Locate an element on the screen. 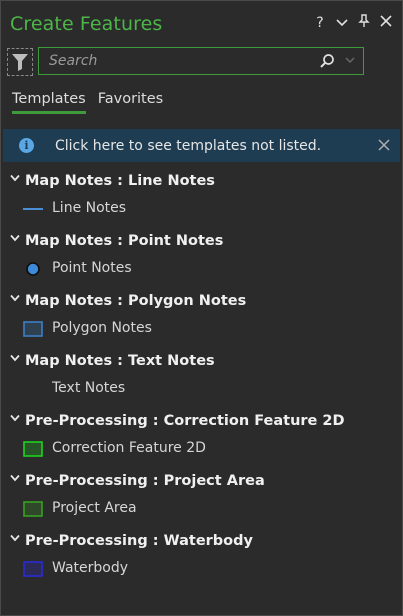  template-group: Map Notes : Polygon Notes Polygon Notes is located at coordinates (200, 318).